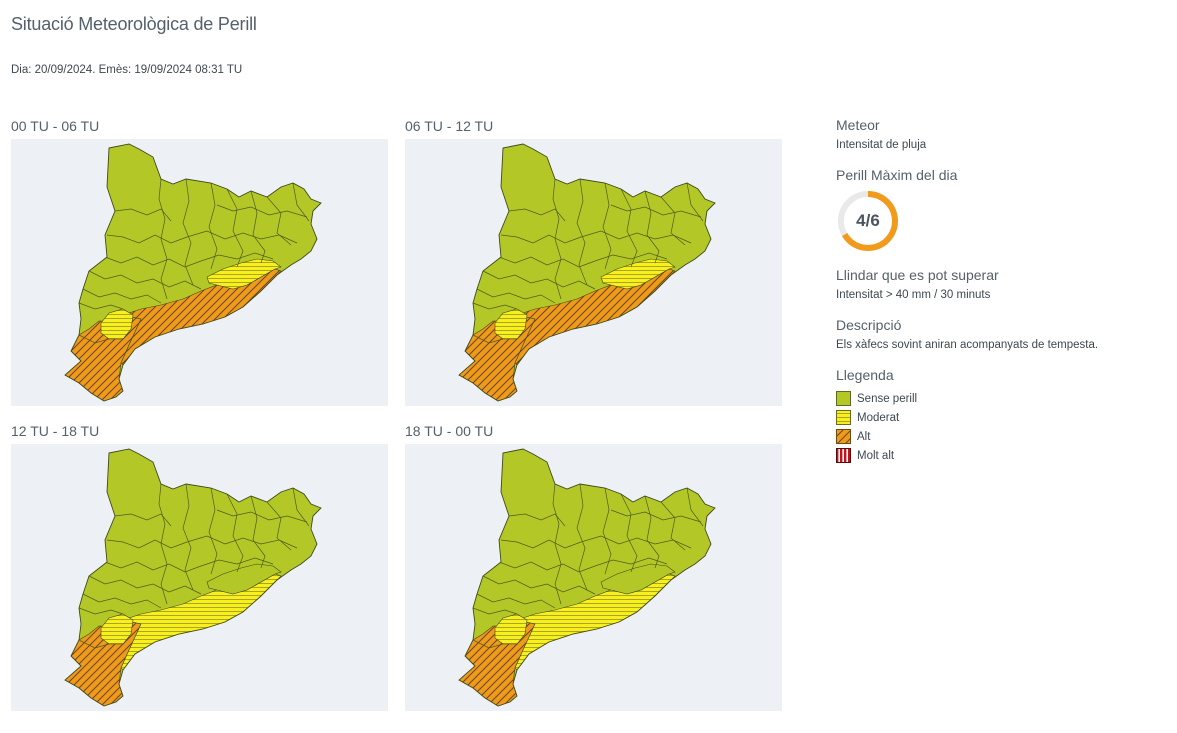 The image size is (1177, 733). Describe the element at coordinates (996, 398) in the screenshot. I see `legend-item-sense: Sense perill` at that location.